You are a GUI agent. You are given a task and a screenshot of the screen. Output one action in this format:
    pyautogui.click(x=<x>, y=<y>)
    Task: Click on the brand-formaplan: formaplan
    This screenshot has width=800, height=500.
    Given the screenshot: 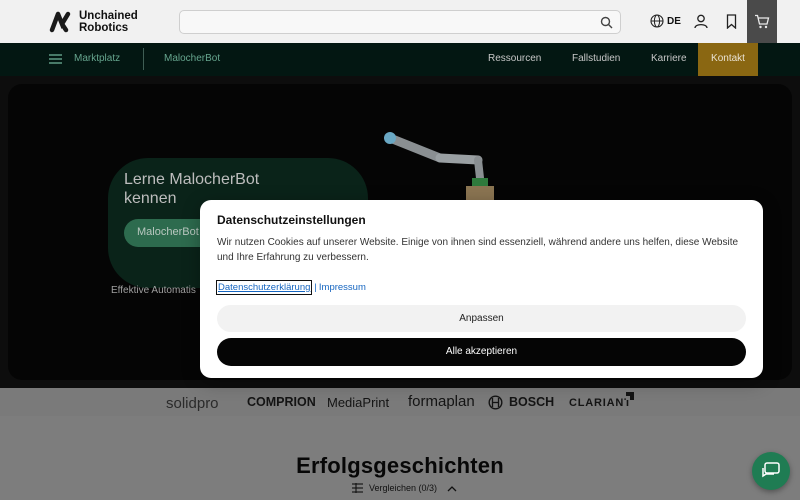 What is the action you would take?
    pyautogui.click(x=441, y=401)
    